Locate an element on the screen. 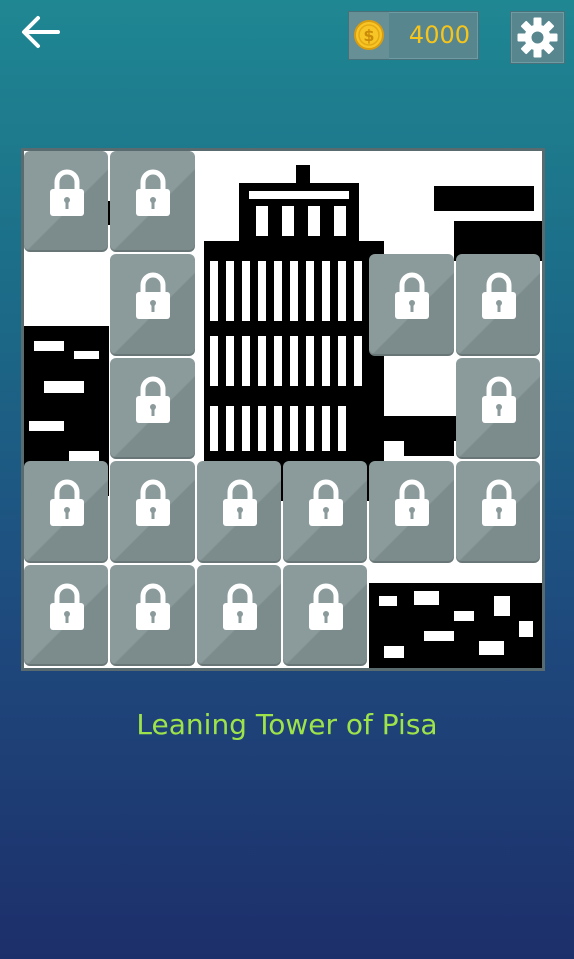 The width and height of the screenshot is (574, 959). back-arrow-icon is located at coordinates (41, 32).